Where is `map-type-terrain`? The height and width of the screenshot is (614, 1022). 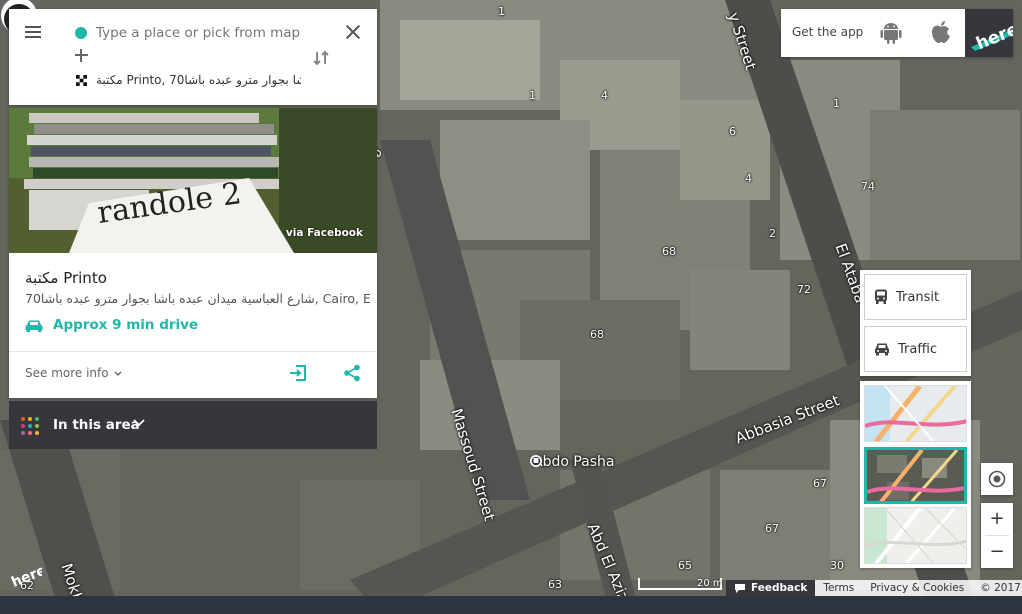 map-type-terrain is located at coordinates (915, 535).